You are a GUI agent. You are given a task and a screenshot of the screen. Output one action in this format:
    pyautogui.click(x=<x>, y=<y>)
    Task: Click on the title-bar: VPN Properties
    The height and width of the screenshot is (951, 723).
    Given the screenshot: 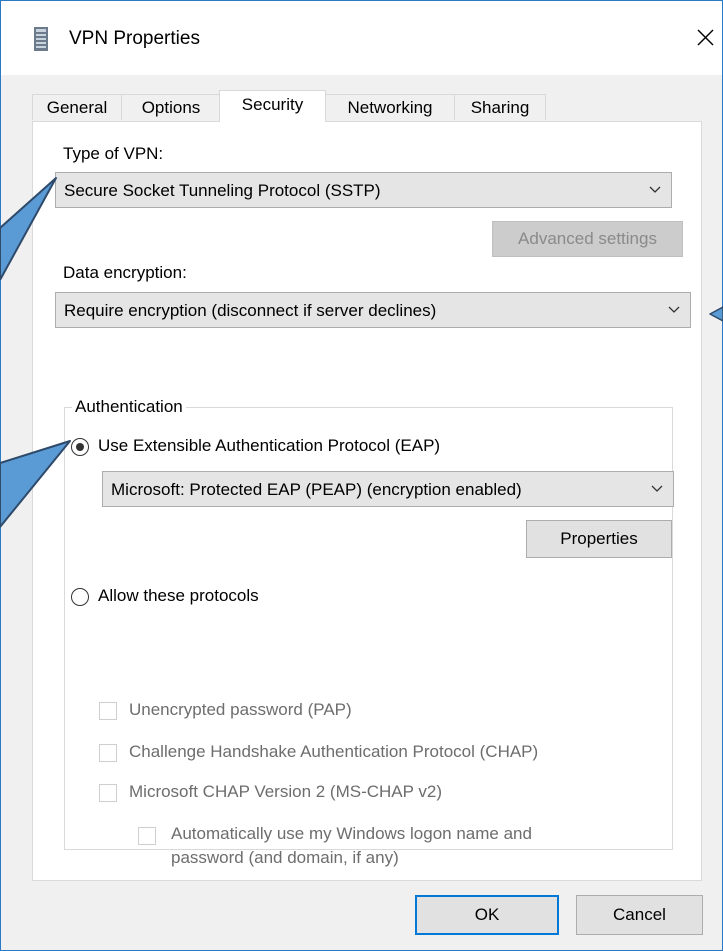 What is the action you would take?
    pyautogui.click(x=361, y=38)
    